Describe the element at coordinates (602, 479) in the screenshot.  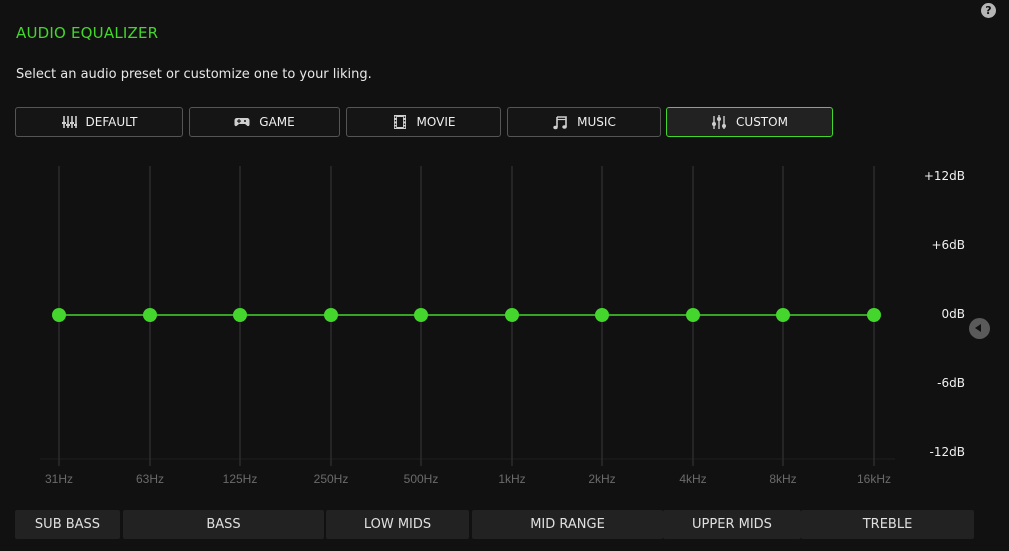
I see `freq-label: 2kHz` at that location.